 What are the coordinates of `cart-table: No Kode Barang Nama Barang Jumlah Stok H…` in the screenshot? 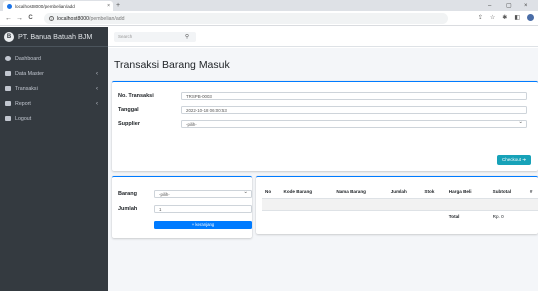 It's located at (400, 204).